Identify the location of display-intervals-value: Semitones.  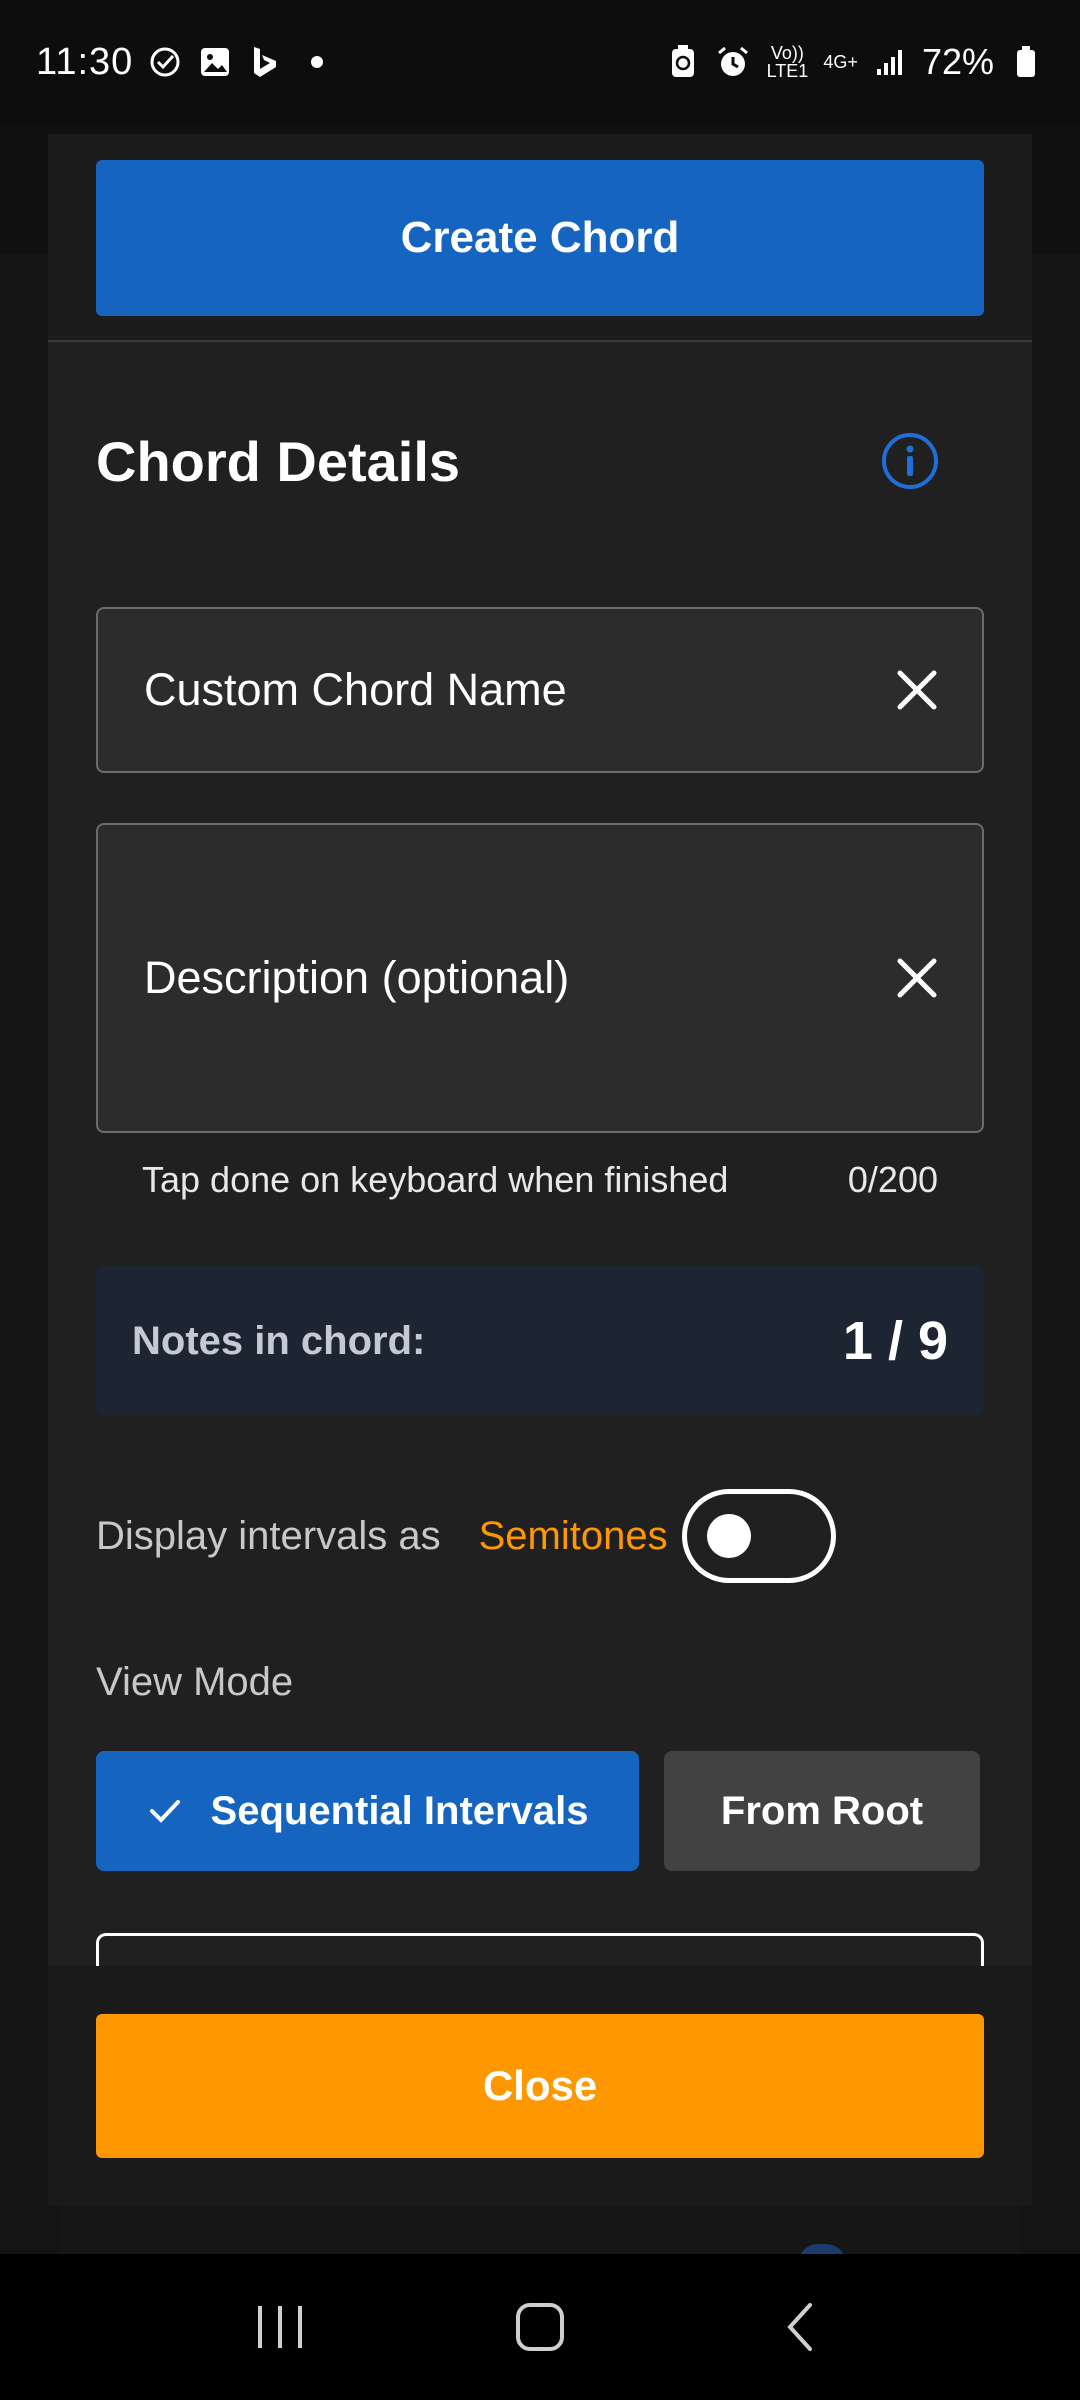
(573, 1535).